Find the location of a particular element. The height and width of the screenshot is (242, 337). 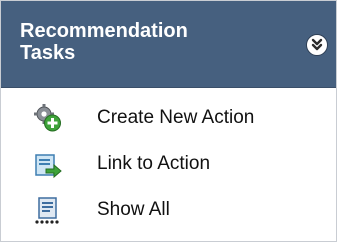

link-document-icon is located at coordinates (48, 166).